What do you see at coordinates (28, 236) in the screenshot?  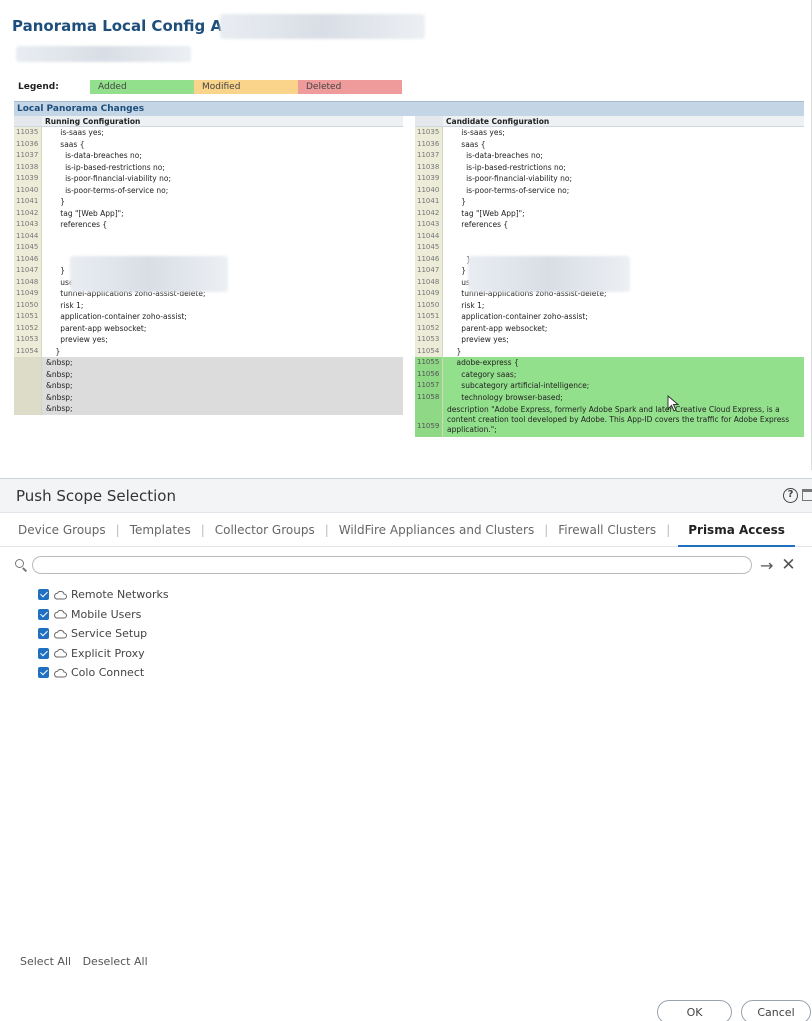 I see `line-number: 11044` at bounding box center [28, 236].